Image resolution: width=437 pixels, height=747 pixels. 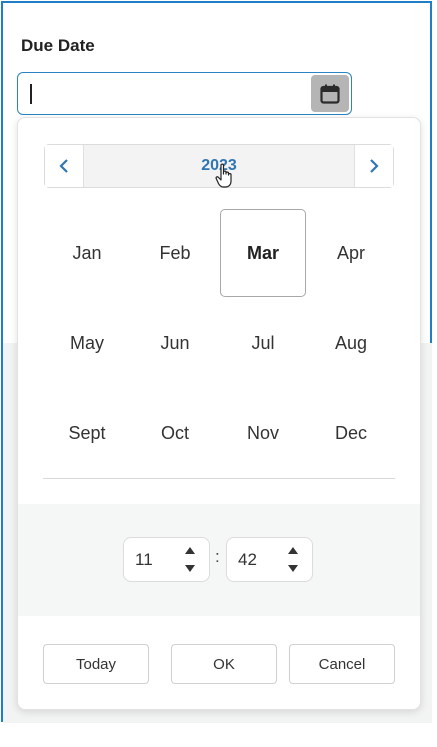 What do you see at coordinates (219, 478) in the screenshot?
I see `divider` at bounding box center [219, 478].